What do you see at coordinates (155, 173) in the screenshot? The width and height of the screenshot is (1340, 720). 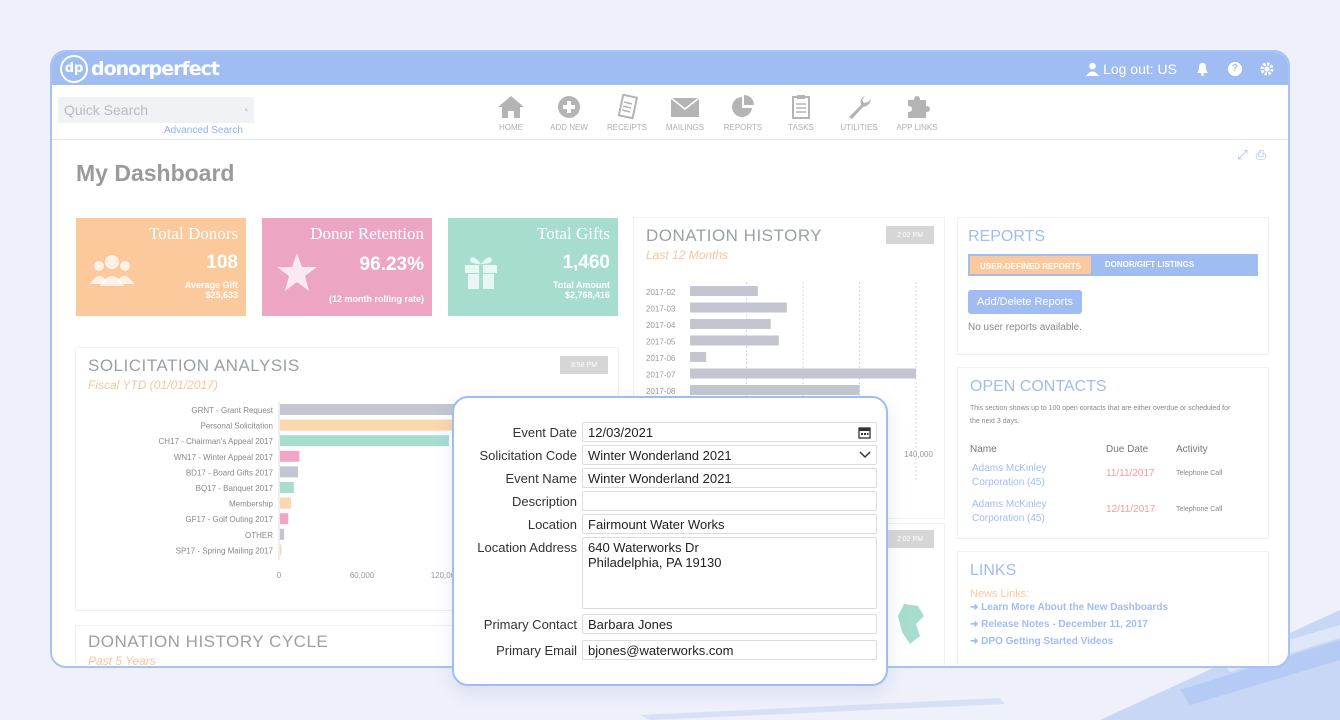 I see `page-title: My Dashboard` at bounding box center [155, 173].